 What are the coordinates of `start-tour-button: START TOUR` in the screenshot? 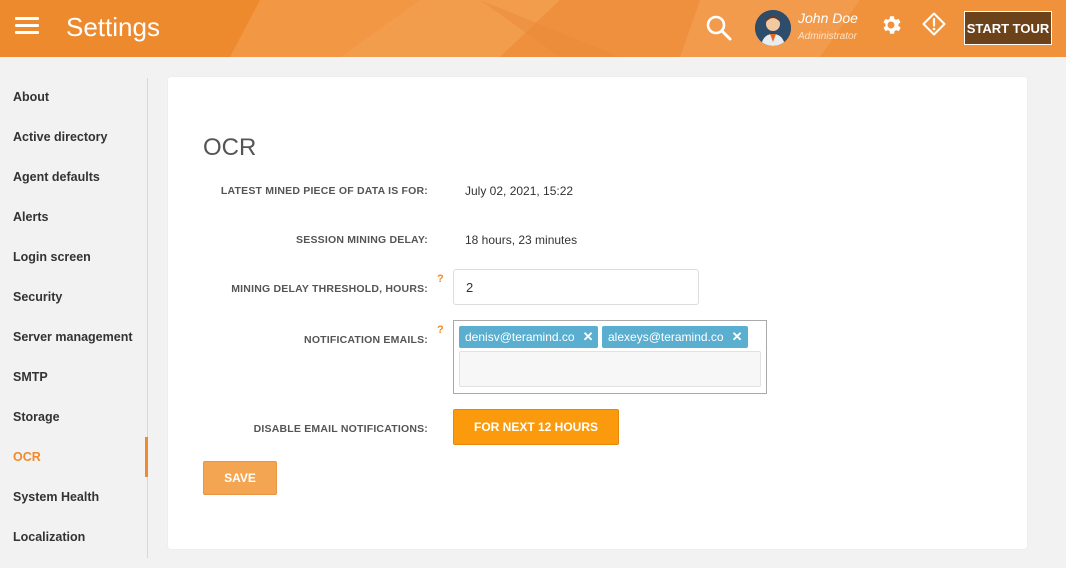 It's located at (1008, 28).